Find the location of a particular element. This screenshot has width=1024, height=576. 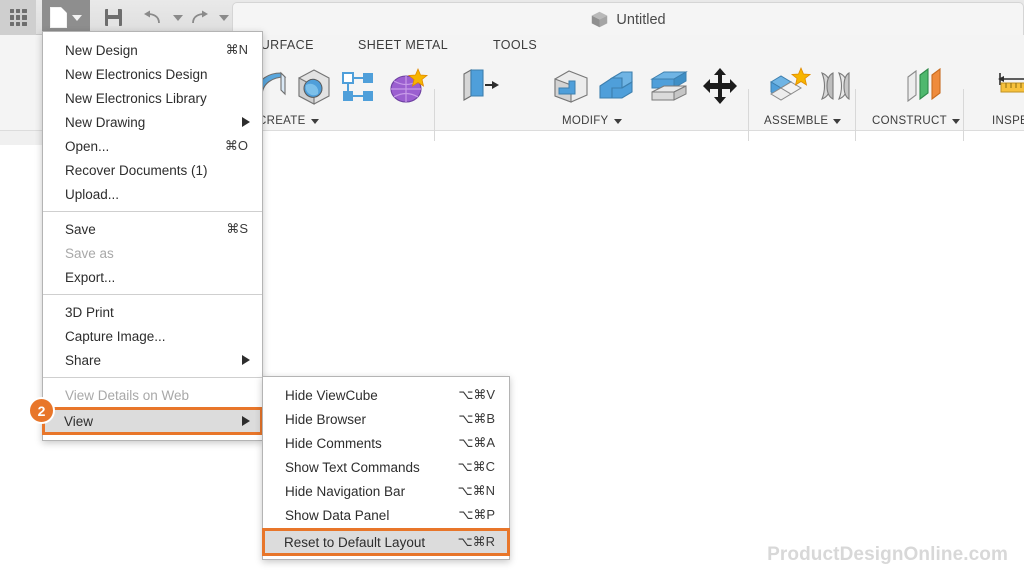

press-pull-button is located at coordinates (479, 86).